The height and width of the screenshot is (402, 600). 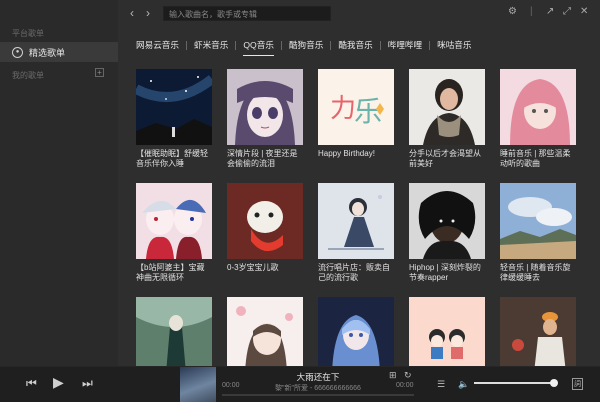 I want to click on playlist-card: 0-3岁宝宝儿歌, so click(x=265, y=234).